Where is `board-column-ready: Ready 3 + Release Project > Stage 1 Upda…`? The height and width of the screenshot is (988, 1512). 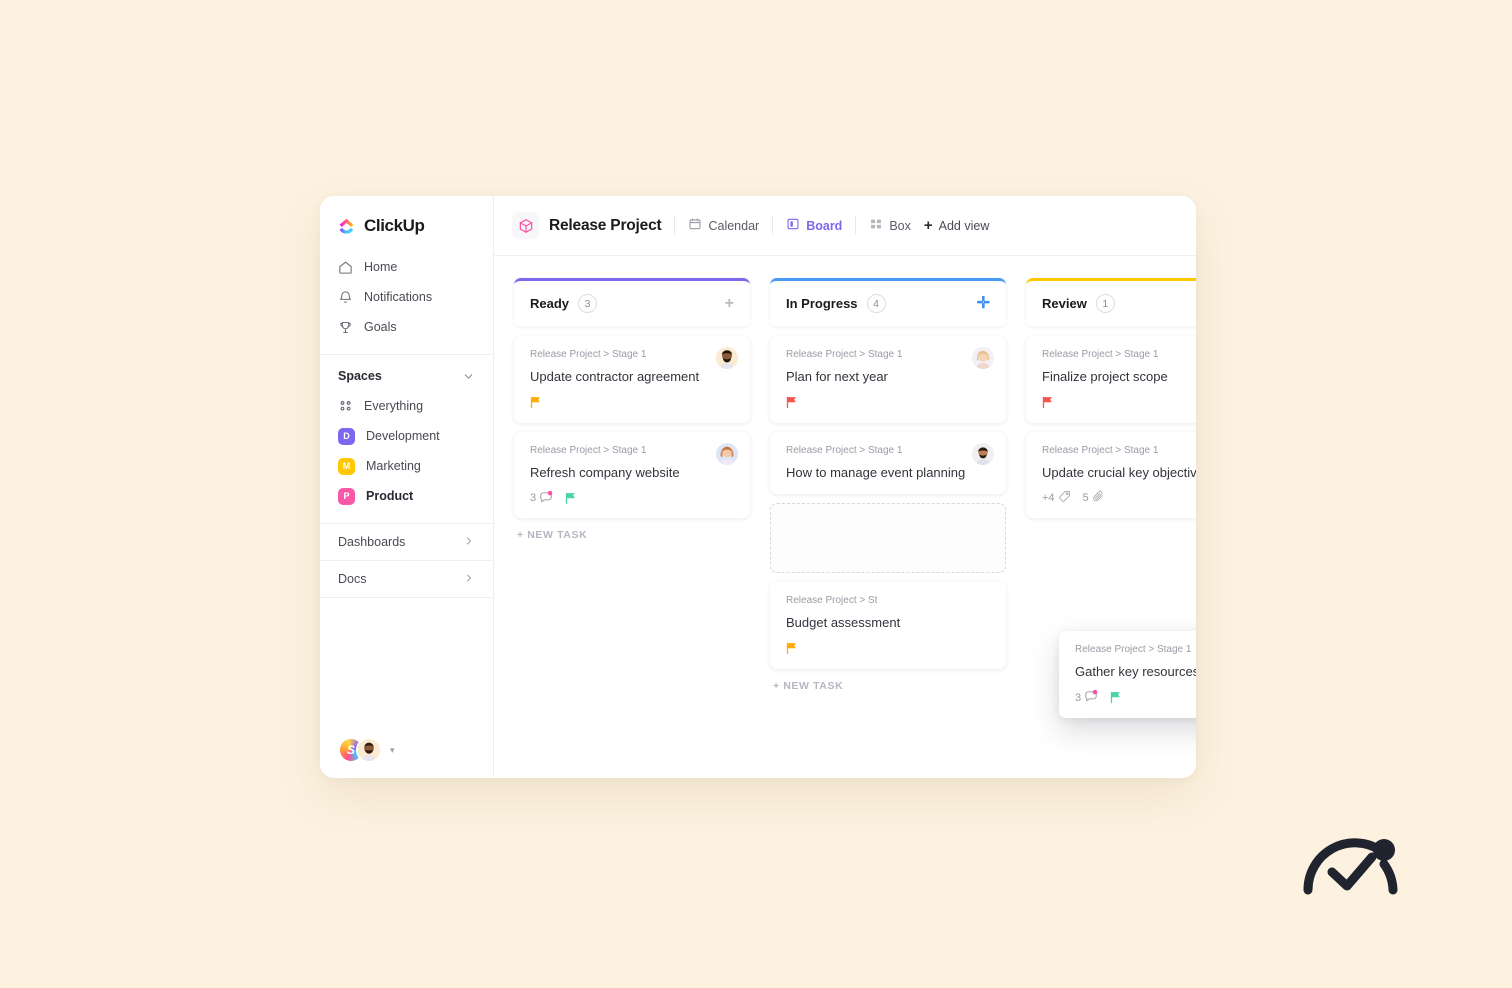
board-column-ready: Ready 3 + Release Project > Stage 1 Upda… is located at coordinates (632, 528).